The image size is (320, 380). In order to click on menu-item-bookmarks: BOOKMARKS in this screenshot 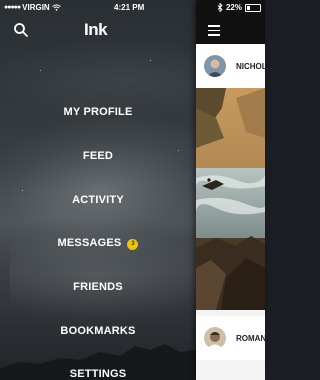, I will do `click(98, 331)`.